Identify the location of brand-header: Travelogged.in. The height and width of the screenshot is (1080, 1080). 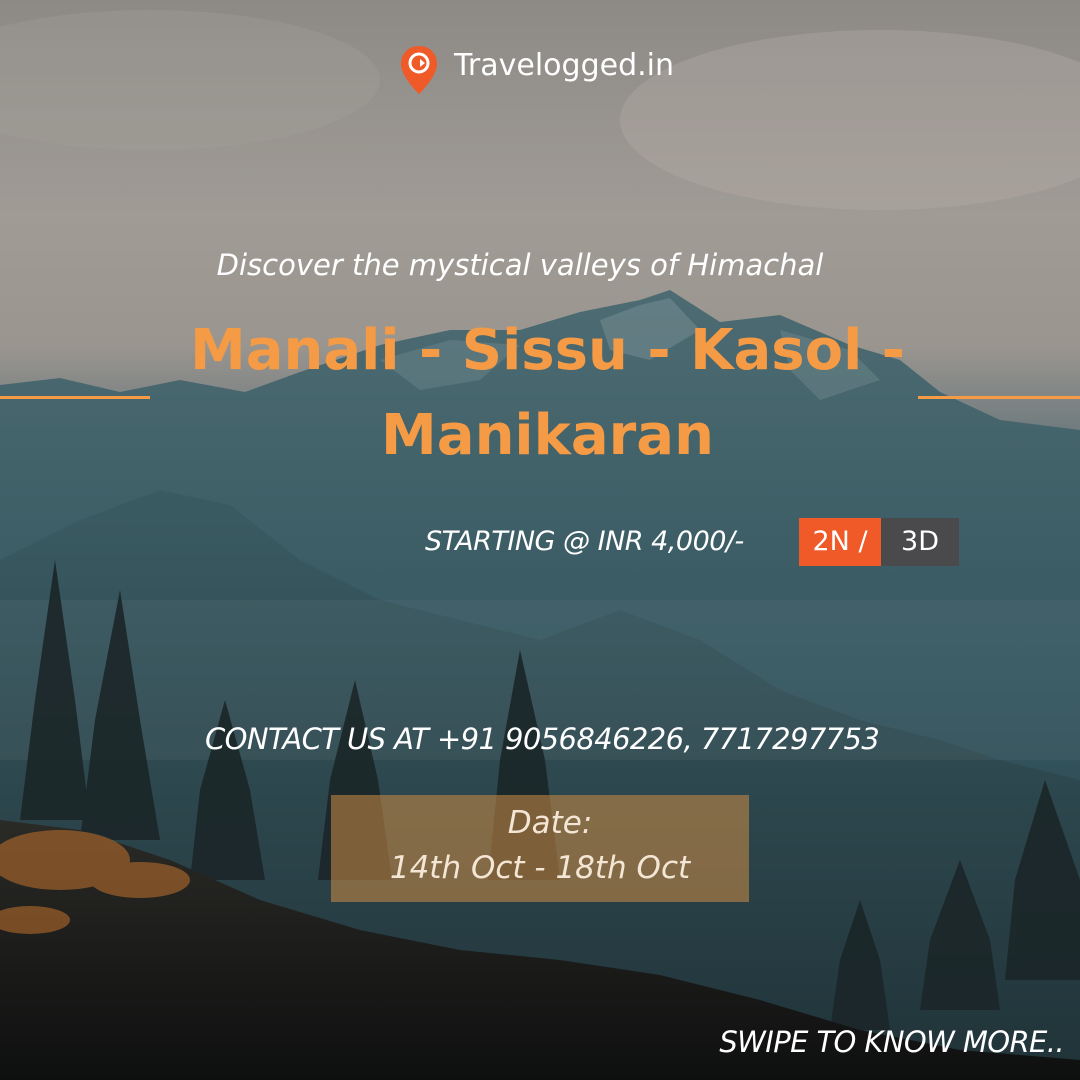
(540, 72).